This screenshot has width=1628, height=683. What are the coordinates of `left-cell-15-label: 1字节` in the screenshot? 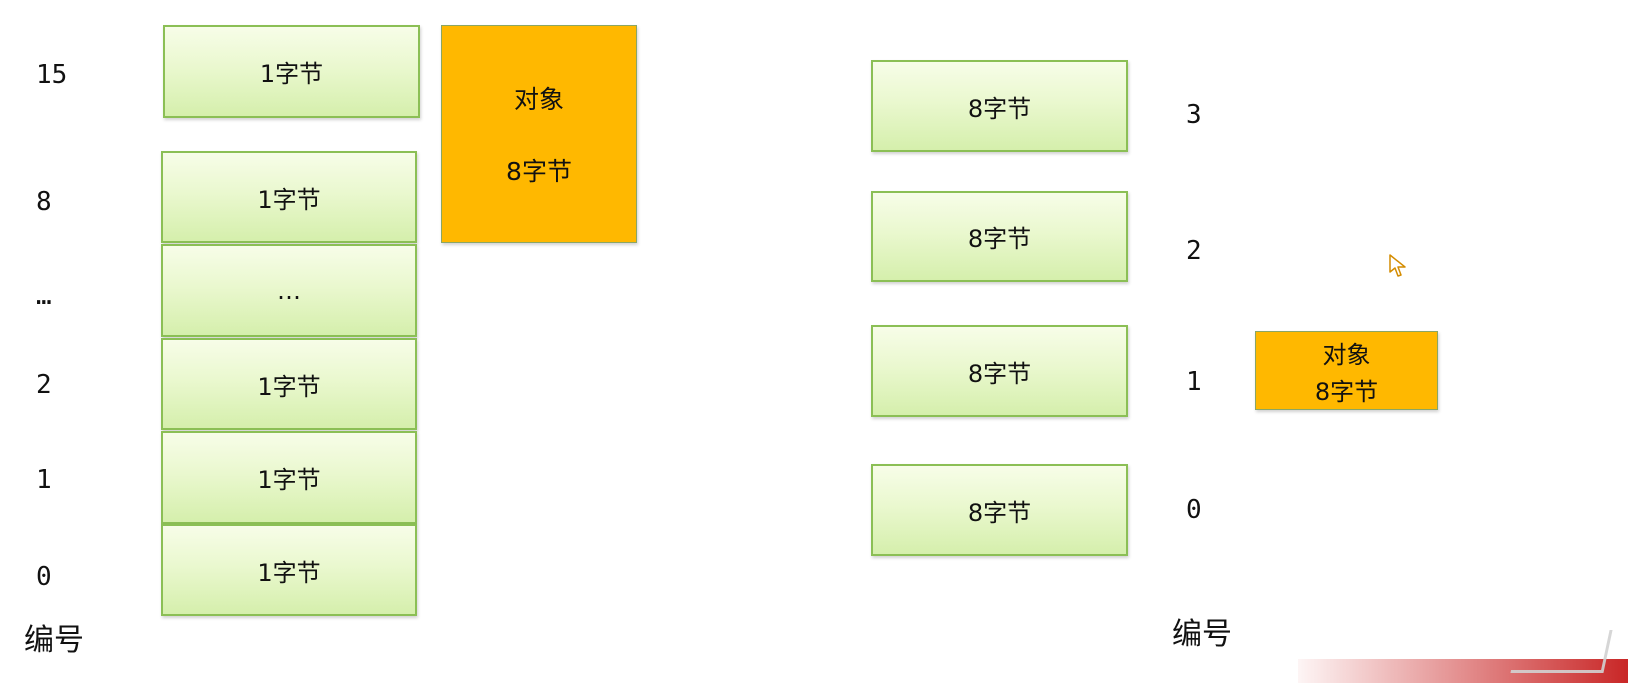 It's located at (291, 74).